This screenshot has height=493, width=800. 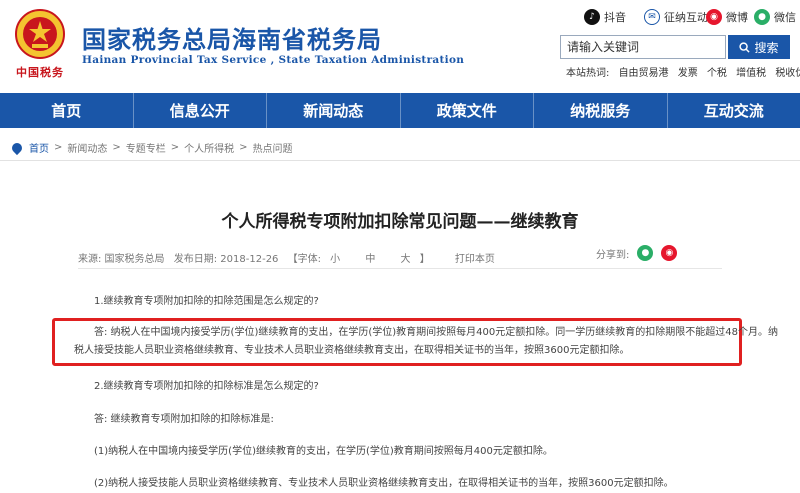 I want to click on answer-2-intro: 答: 继续教育专项附加扣除的扣除标准是:, so click(x=184, y=419).